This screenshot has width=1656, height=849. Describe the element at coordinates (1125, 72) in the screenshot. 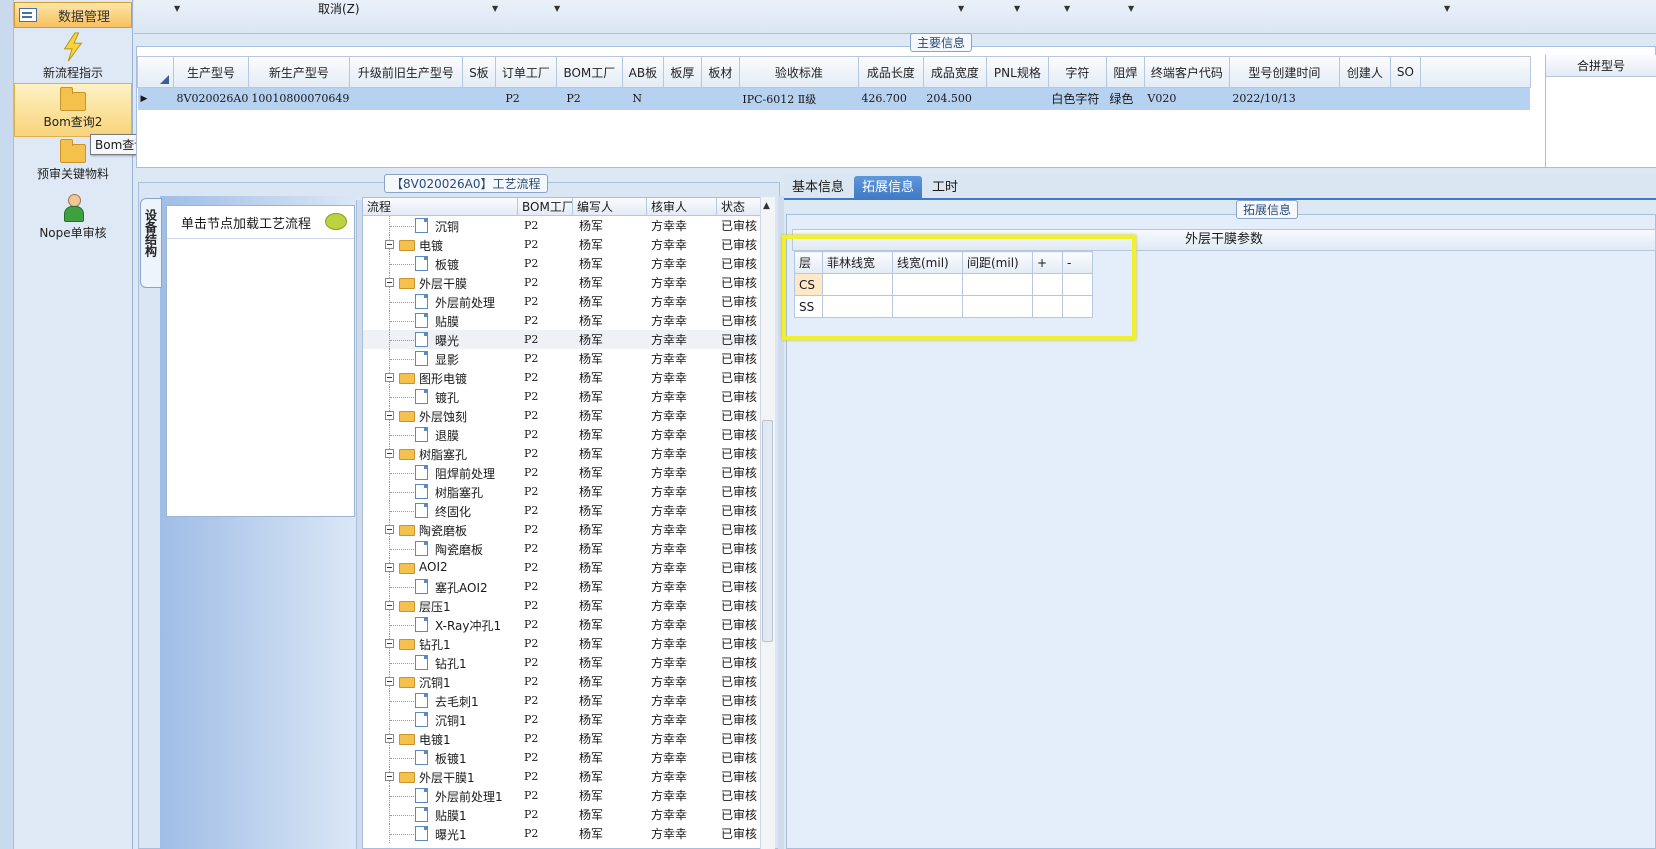

I see `col-header: 阻焊` at that location.